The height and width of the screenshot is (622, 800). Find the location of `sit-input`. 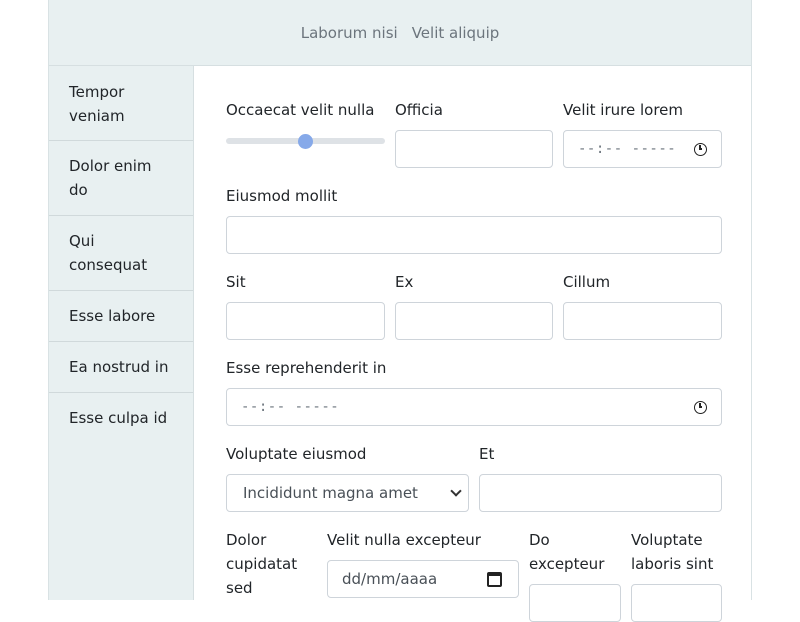

sit-input is located at coordinates (305, 321).